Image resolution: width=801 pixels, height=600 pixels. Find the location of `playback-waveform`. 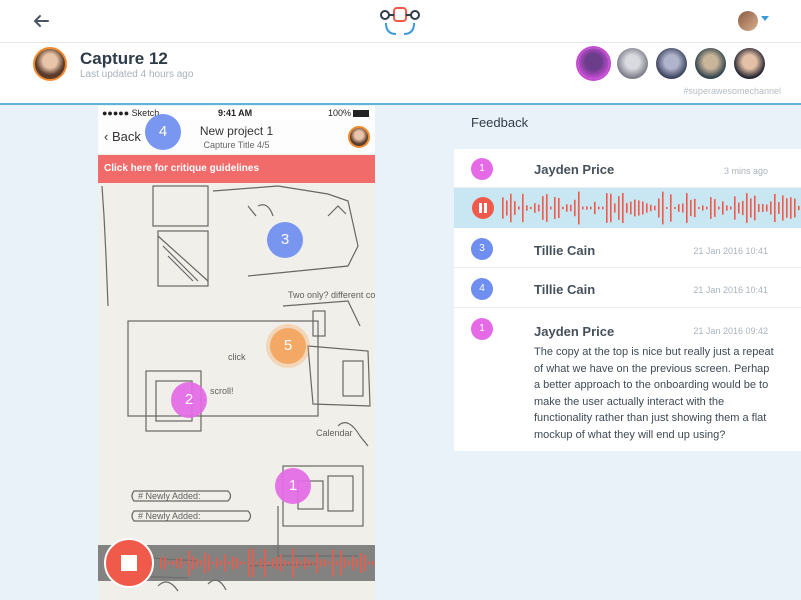

playback-waveform is located at coordinates (650, 208).